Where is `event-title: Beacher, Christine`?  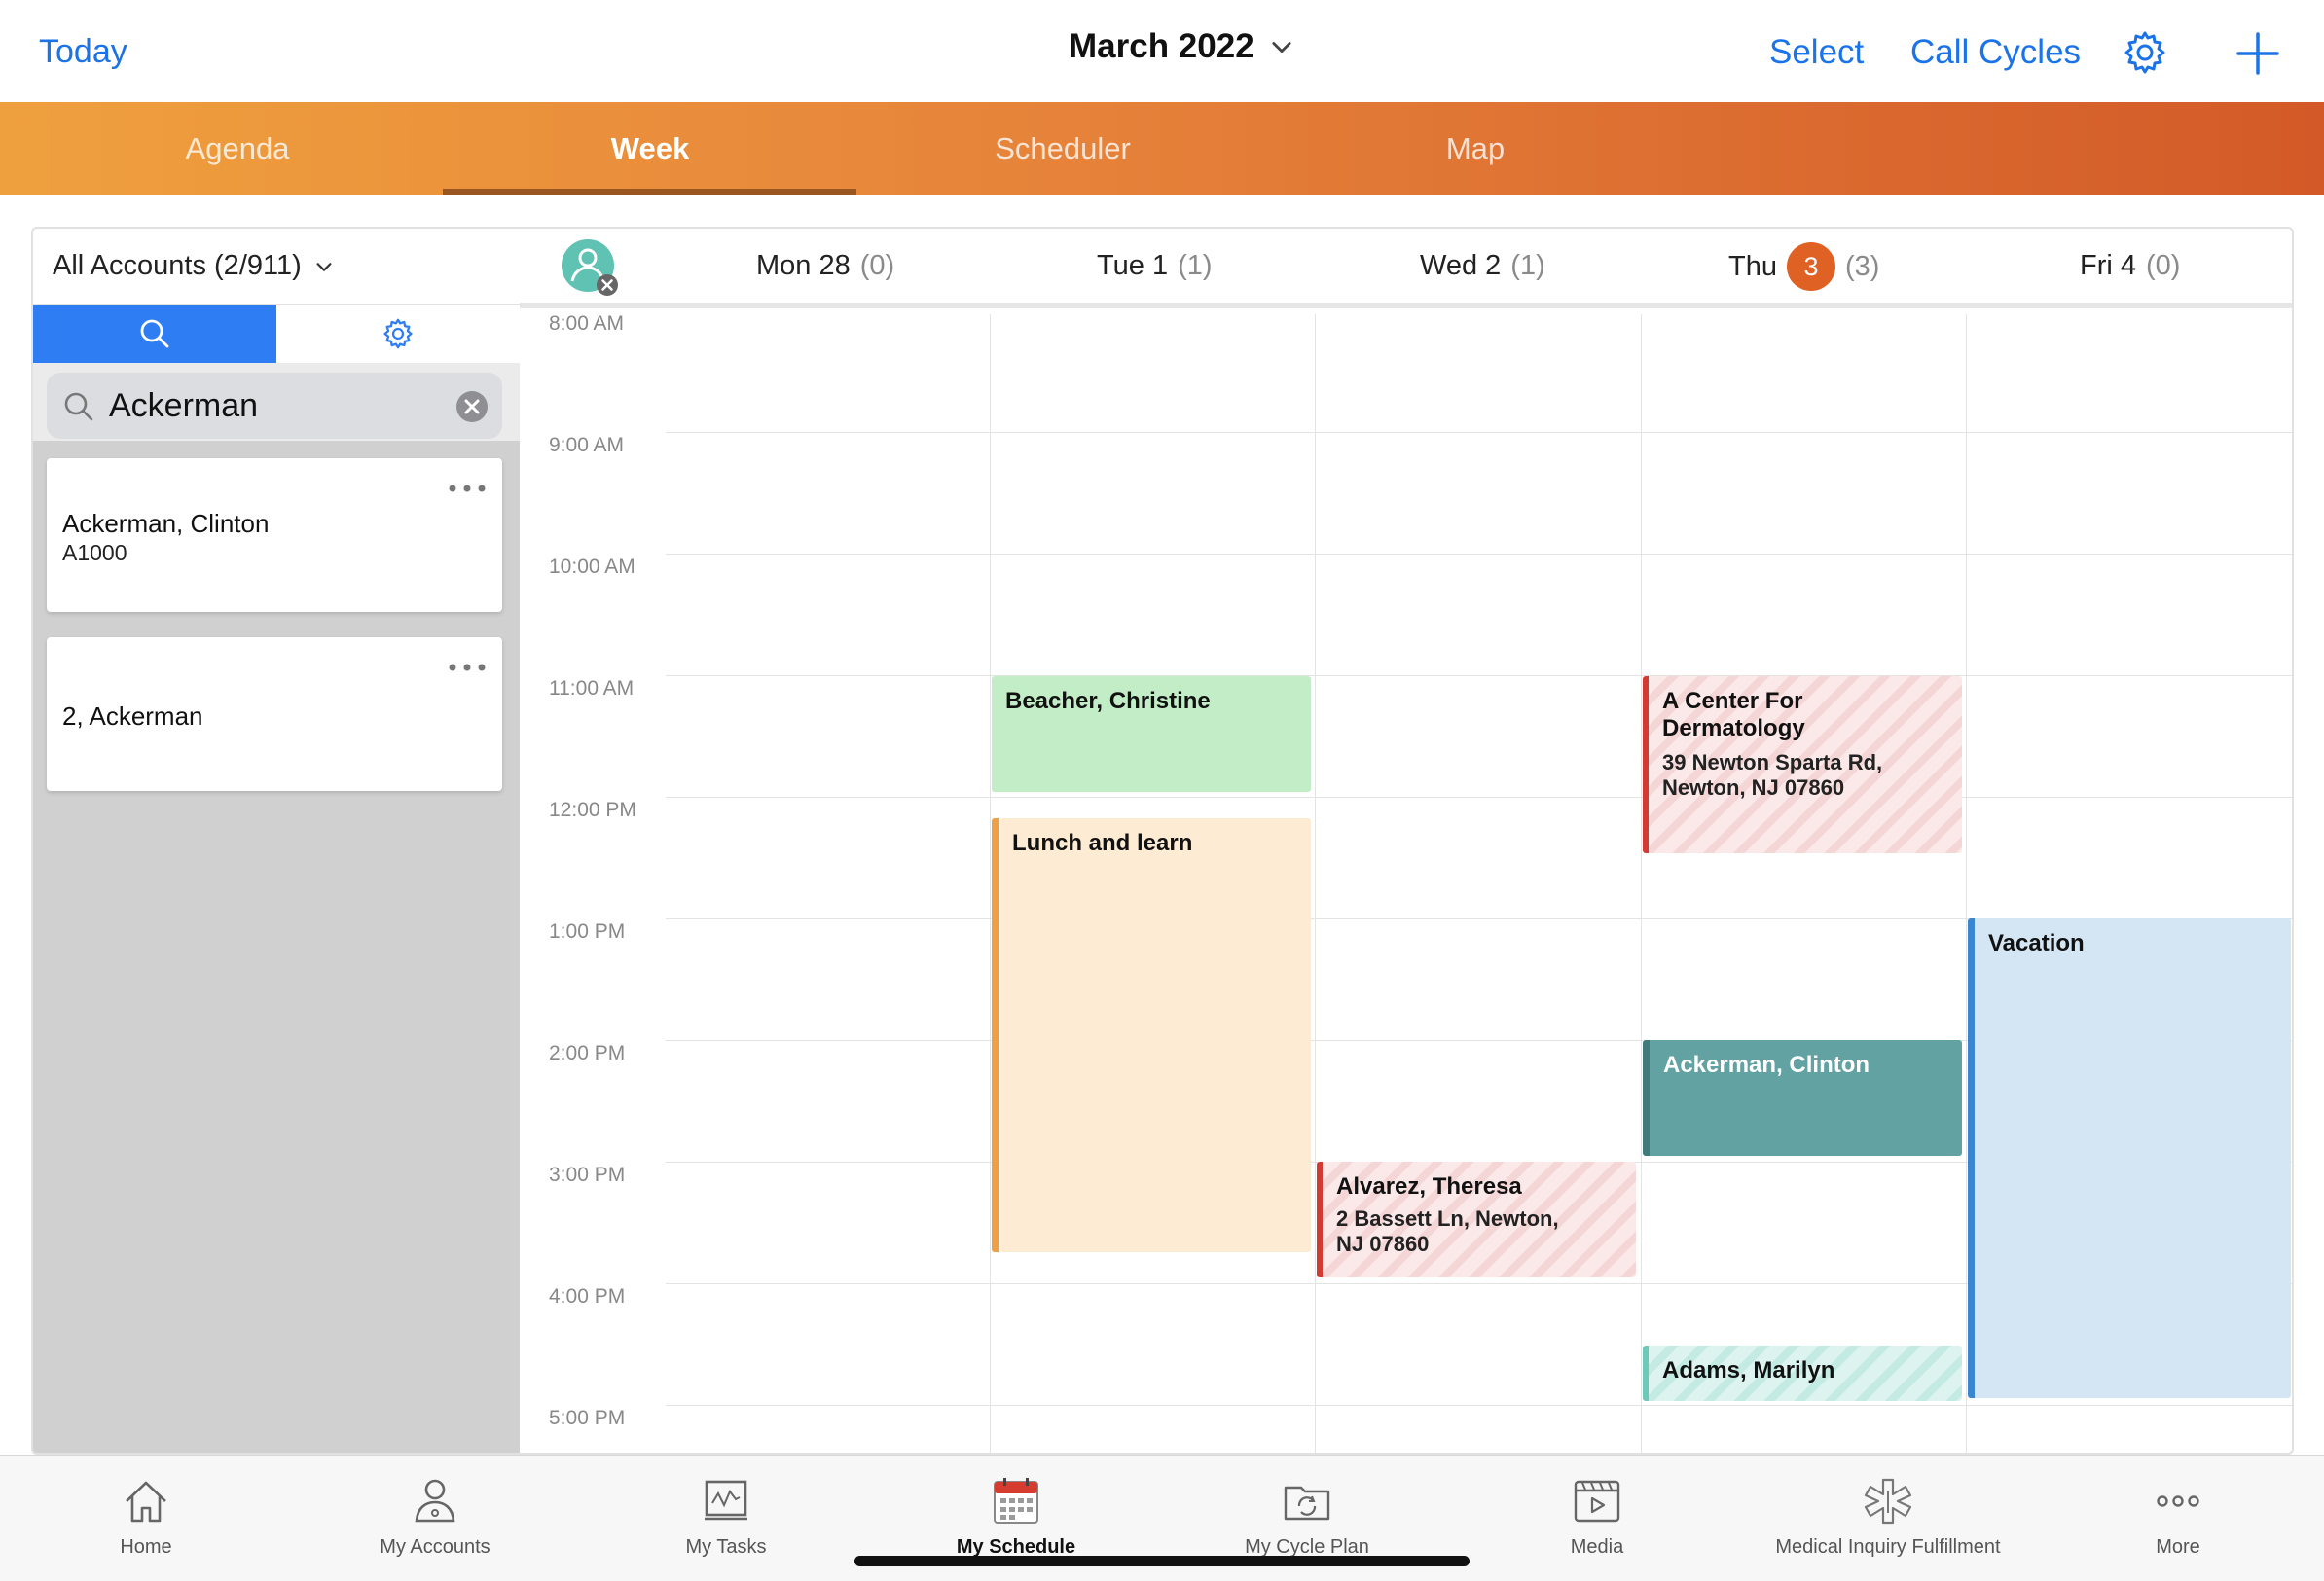 event-title: Beacher, Christine is located at coordinates (1108, 701).